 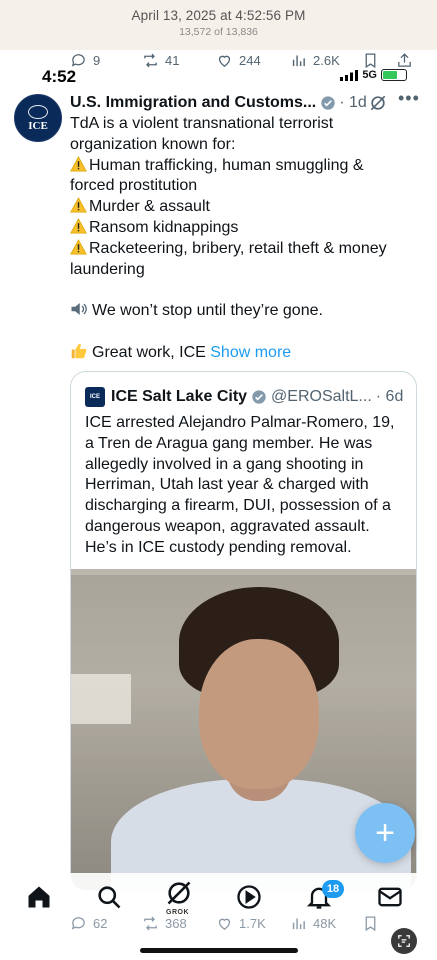 I want to click on tweet-text-line: Human trafficking, human smuggling &, so click(x=245, y=166).